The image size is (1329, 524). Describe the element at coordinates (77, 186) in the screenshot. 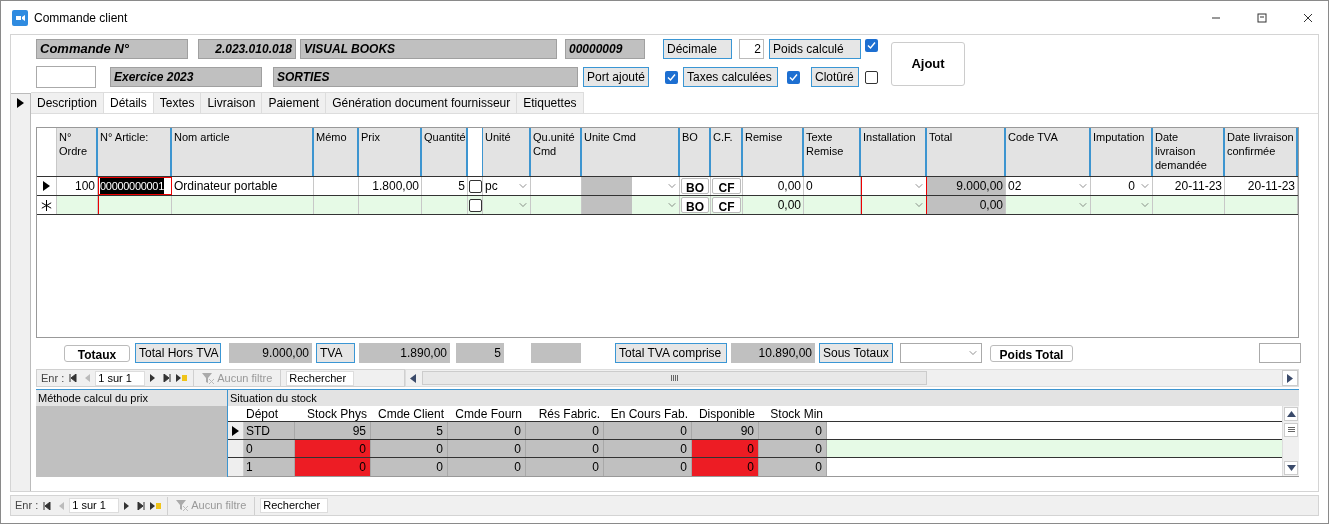

I see `table-cell: 100` at that location.